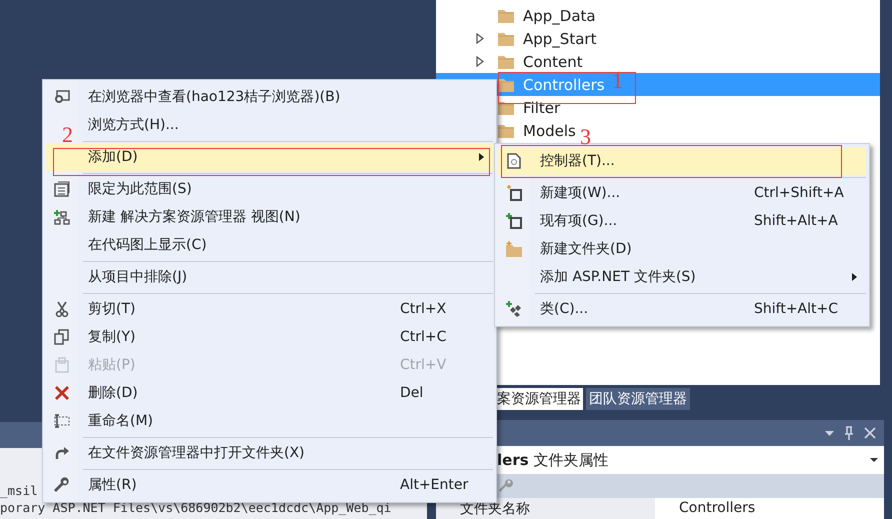 This screenshot has height=519, width=892. Describe the element at coordinates (285, 337) in the screenshot. I see `menu-item: 复制(Y) Ctrl+C` at that location.